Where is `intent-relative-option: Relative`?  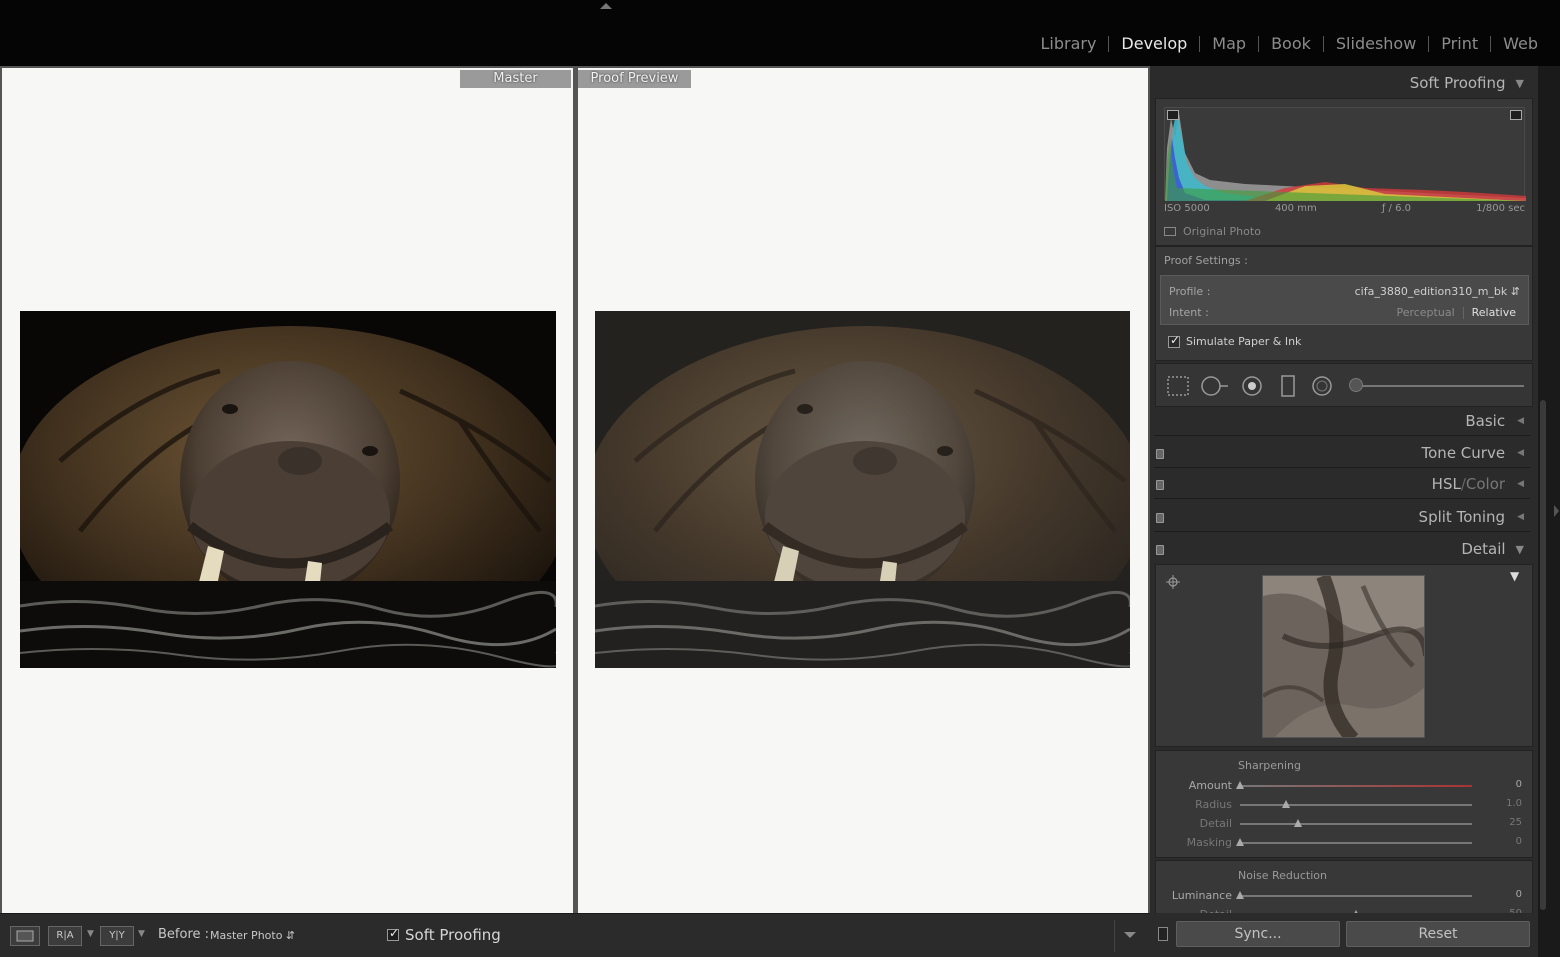 intent-relative-option: Relative is located at coordinates (1492, 312).